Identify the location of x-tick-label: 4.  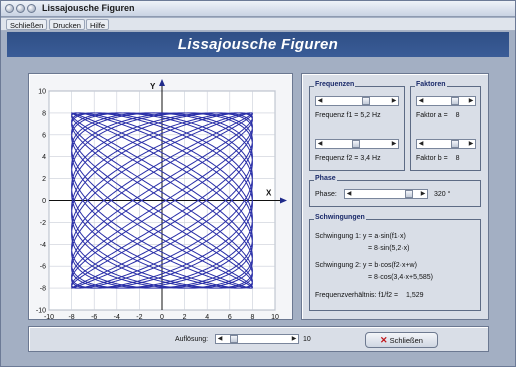
(207, 316).